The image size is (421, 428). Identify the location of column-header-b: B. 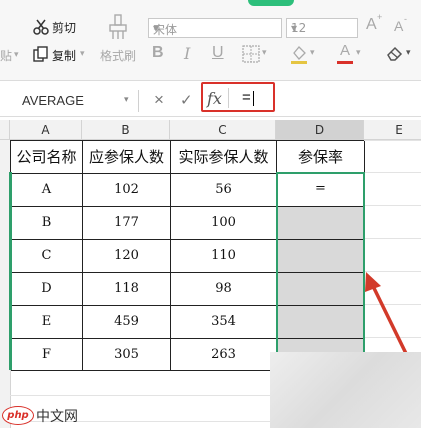
(126, 130).